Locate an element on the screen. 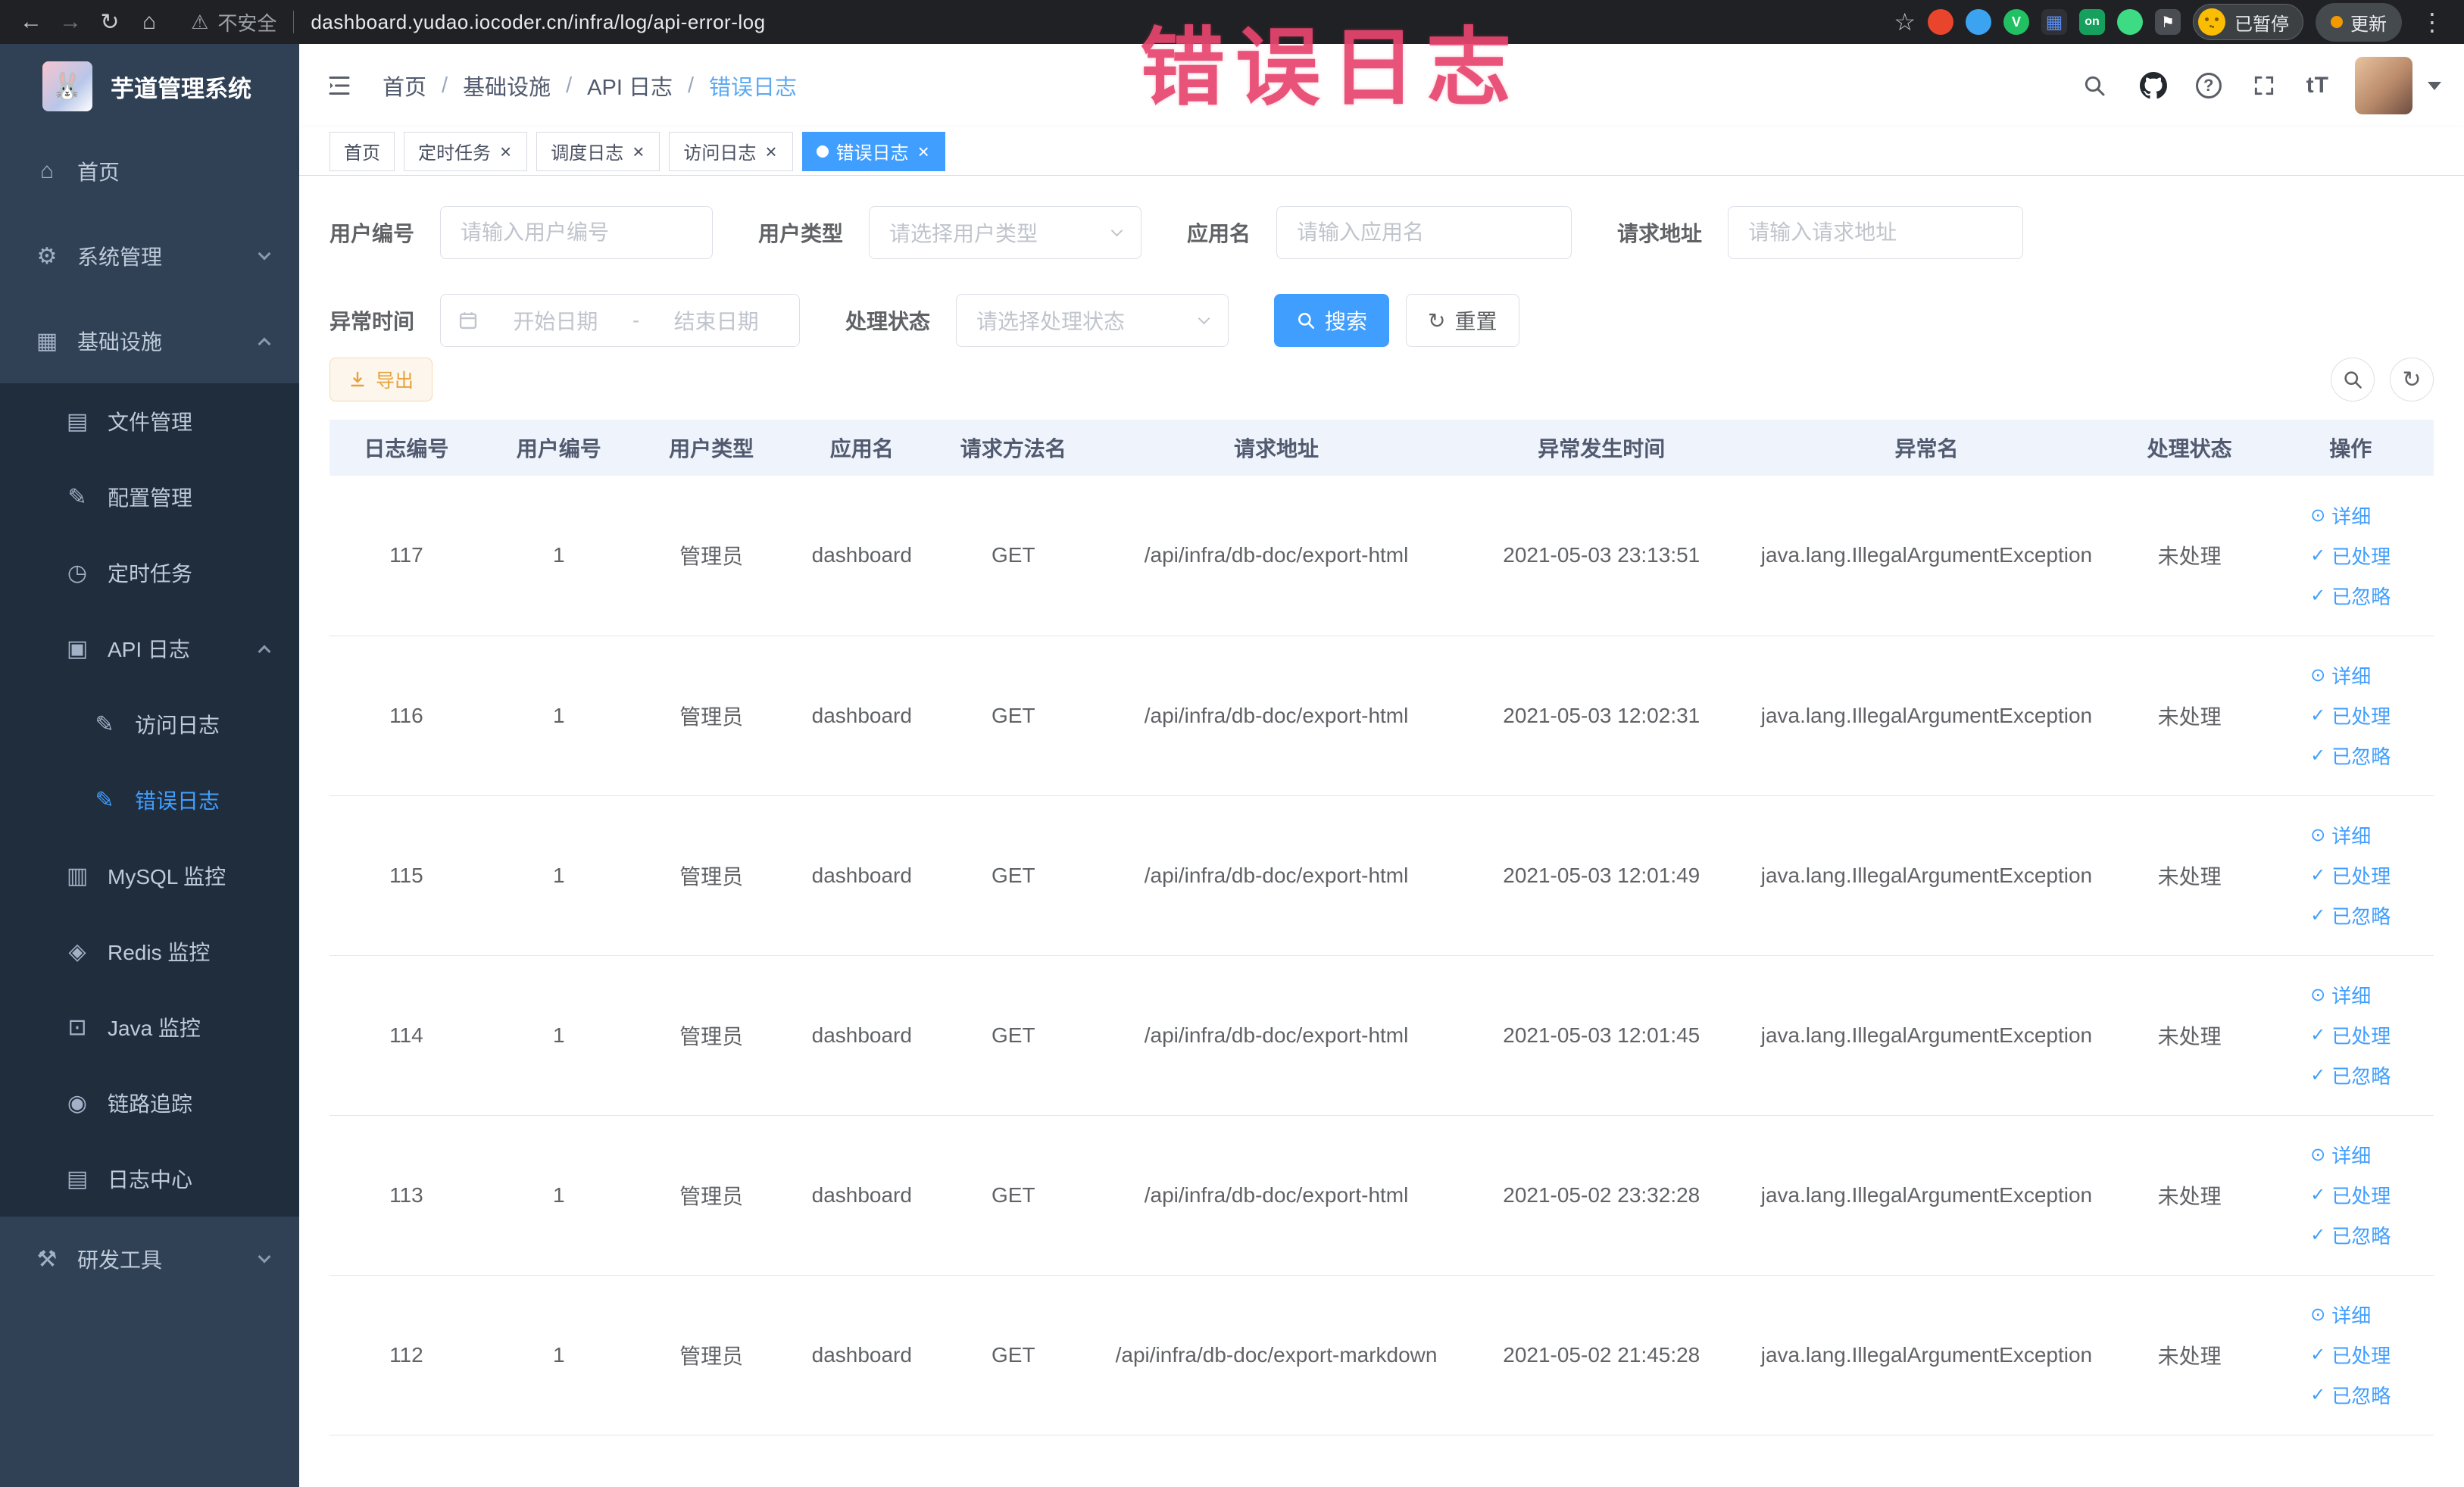  back-icon: ← is located at coordinates (31, 22).